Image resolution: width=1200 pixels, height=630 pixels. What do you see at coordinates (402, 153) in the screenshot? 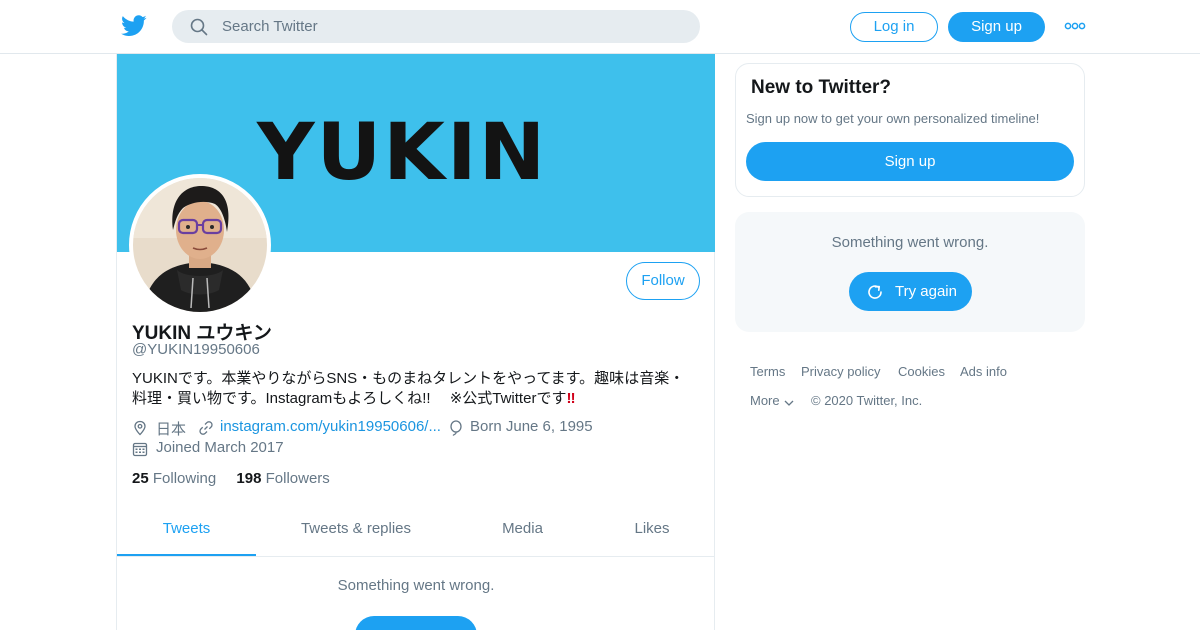
I see `banner-logo-text: YUKIN` at bounding box center [402, 153].